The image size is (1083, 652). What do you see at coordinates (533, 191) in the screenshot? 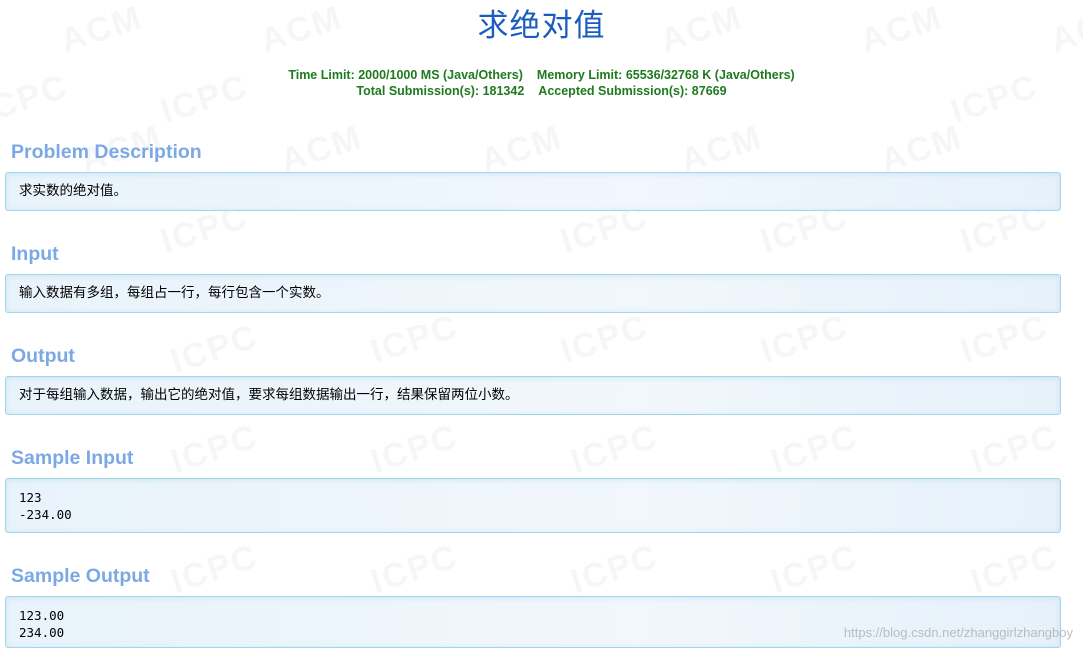
I see `description-panel: 求实数的绝对值。` at bounding box center [533, 191].